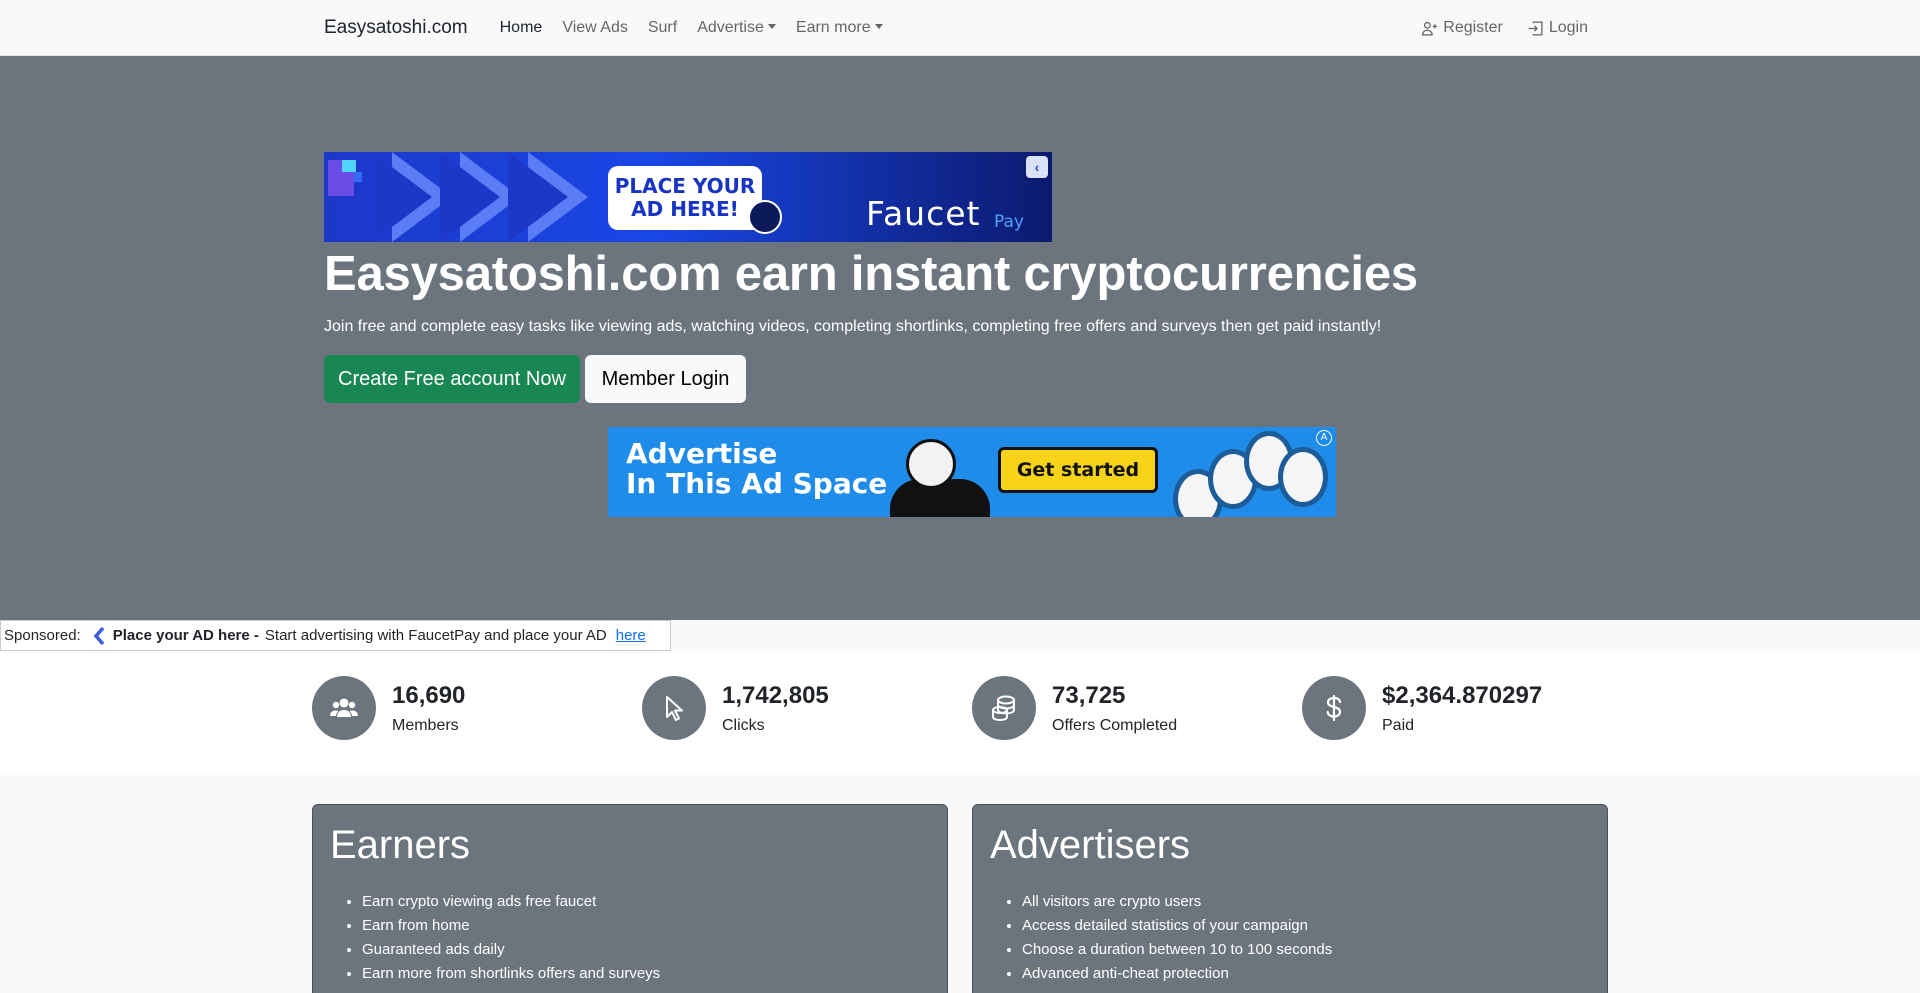  Describe the element at coordinates (646, 950) in the screenshot. I see `list-item: Guaranteed ads daily` at that location.